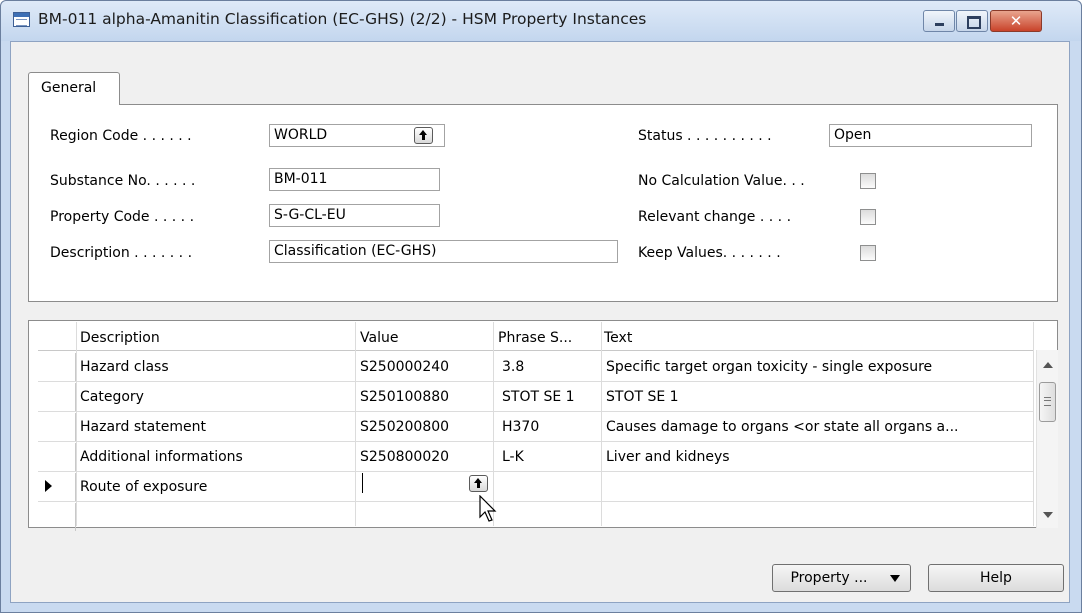 This screenshot has width=1082, height=613. What do you see at coordinates (618, 338) in the screenshot?
I see `column-header-text: Text` at bounding box center [618, 338].